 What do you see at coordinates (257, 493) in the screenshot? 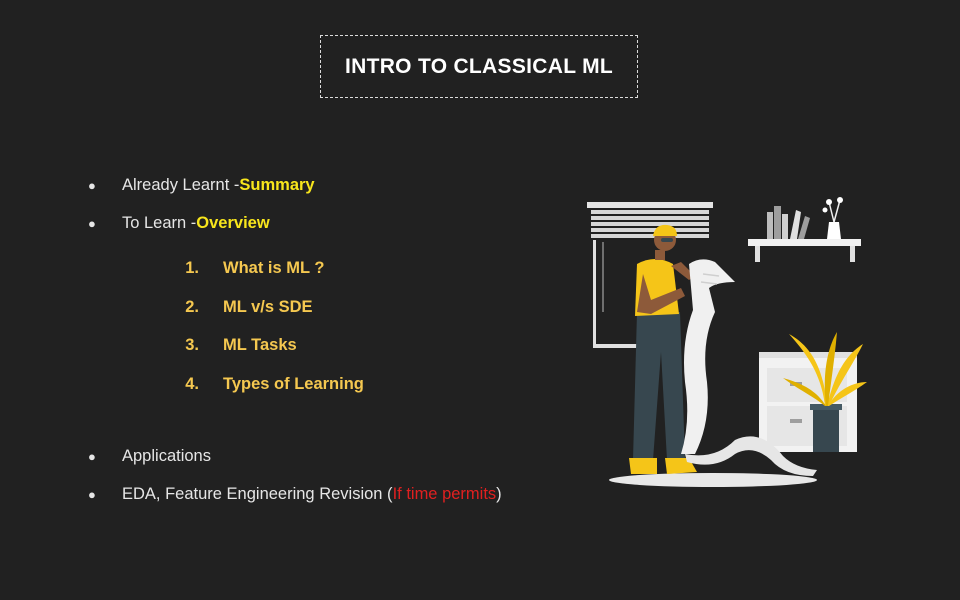
I see `bullet-text: EDA, Feature Engineering Revision (` at bounding box center [257, 493].